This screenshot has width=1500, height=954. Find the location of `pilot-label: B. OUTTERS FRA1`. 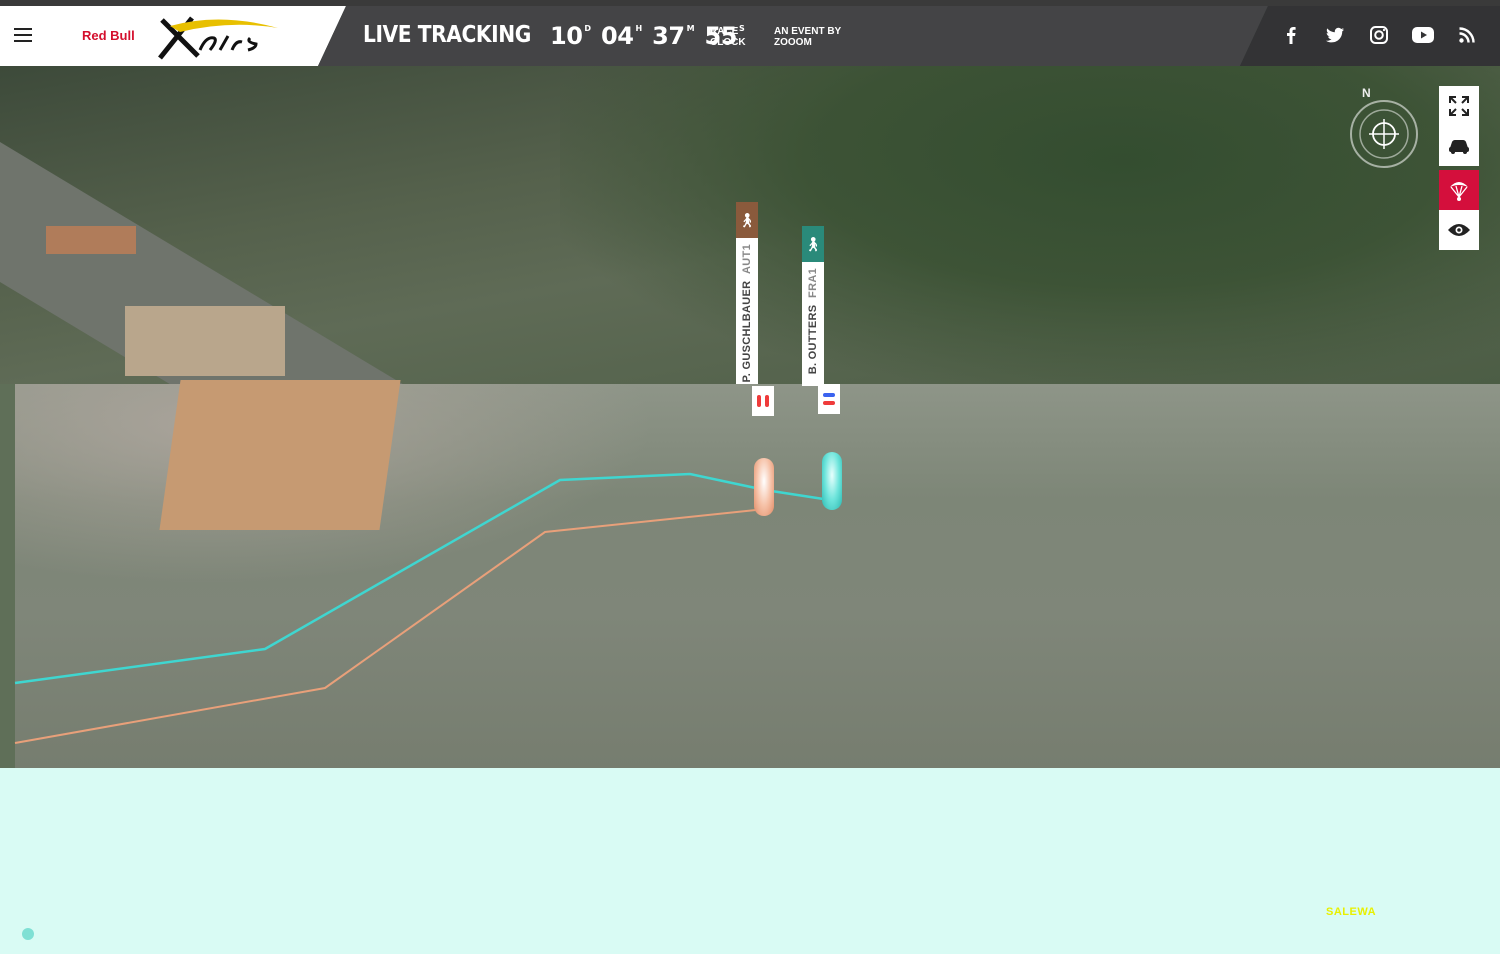

pilot-label: B. OUTTERS FRA1 is located at coordinates (813, 324).